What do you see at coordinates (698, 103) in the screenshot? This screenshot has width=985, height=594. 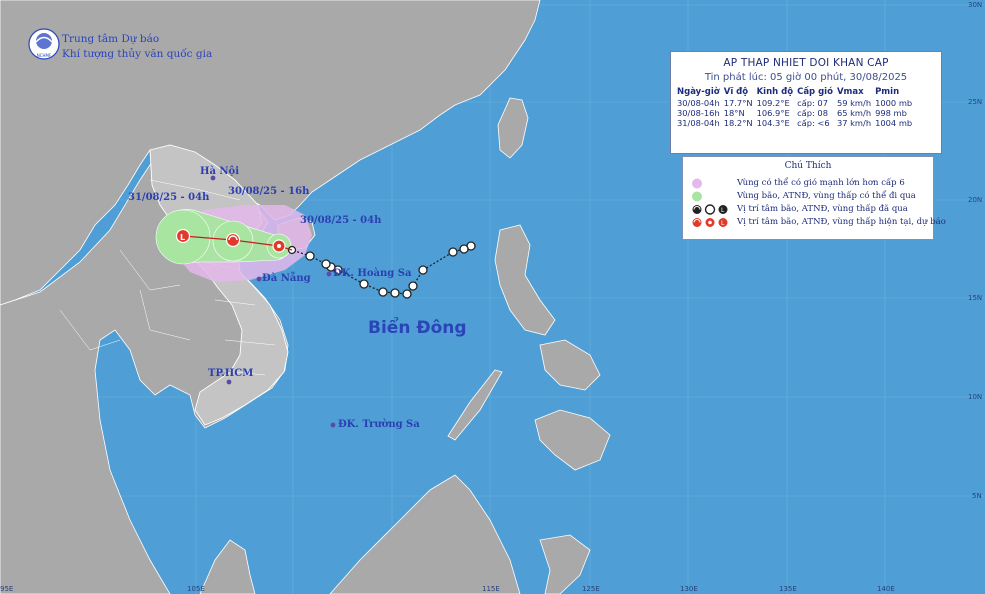 I see `cell: 30/08-04h` at bounding box center [698, 103].